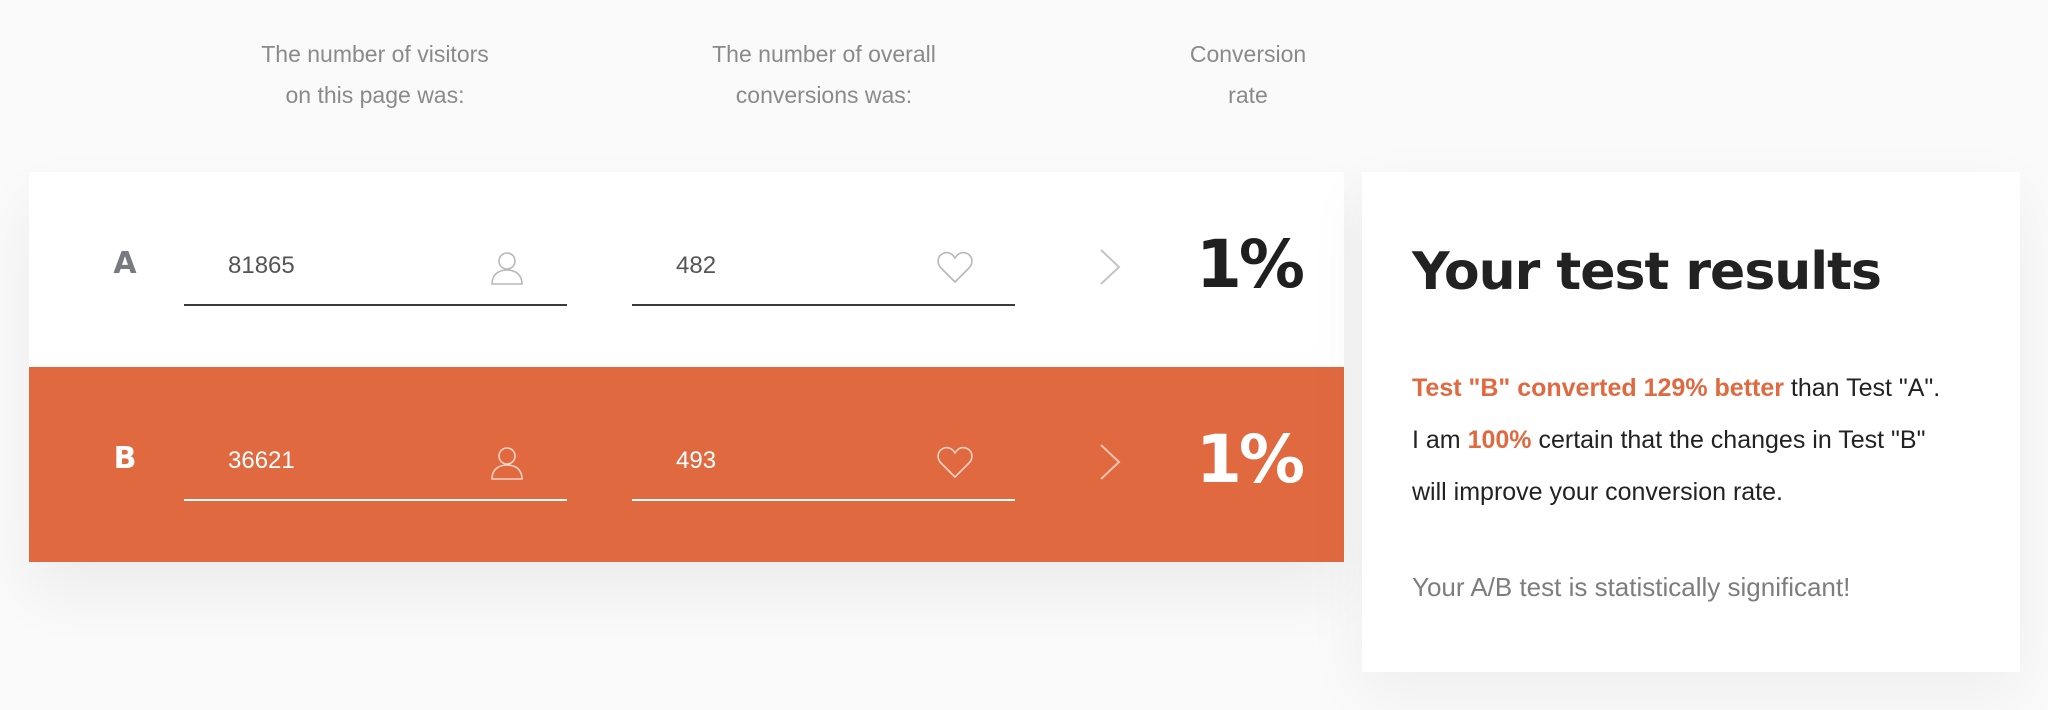 The width and height of the screenshot is (2048, 710). What do you see at coordinates (1597, 492) in the screenshot?
I see `results-line-3: will improve your conversion rate.` at bounding box center [1597, 492].